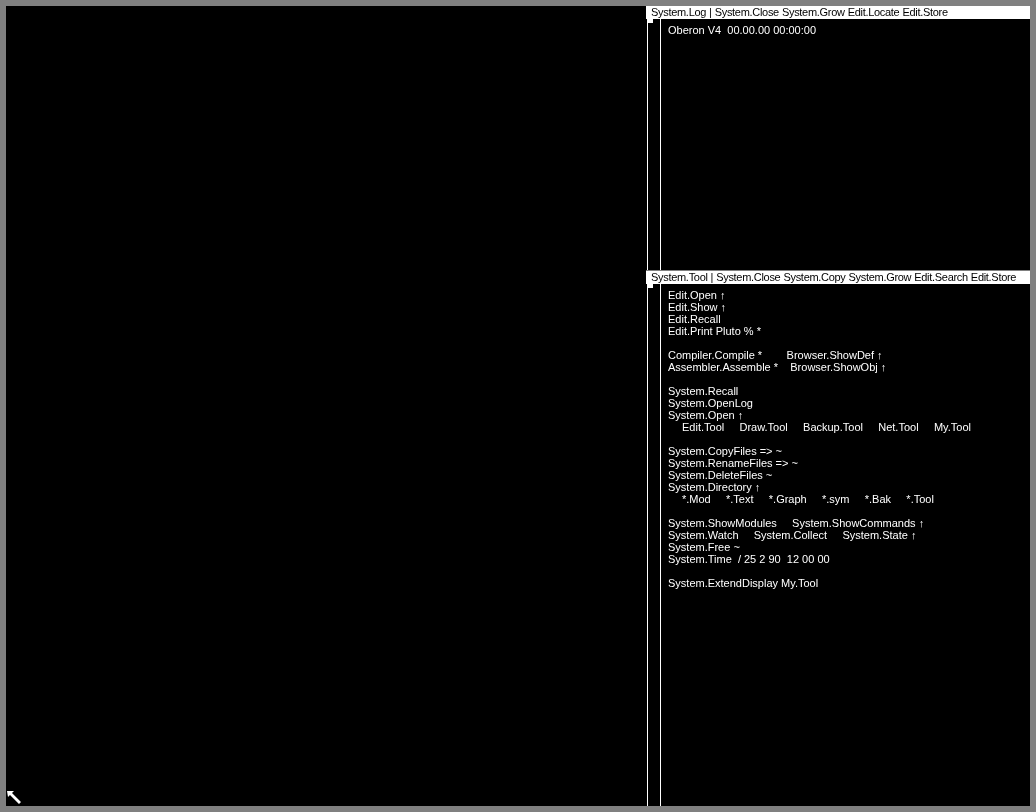 The image size is (1036, 812). What do you see at coordinates (819, 535) in the screenshot?
I see `text-line: System.Watch System.Collect System.State ↑` at bounding box center [819, 535].